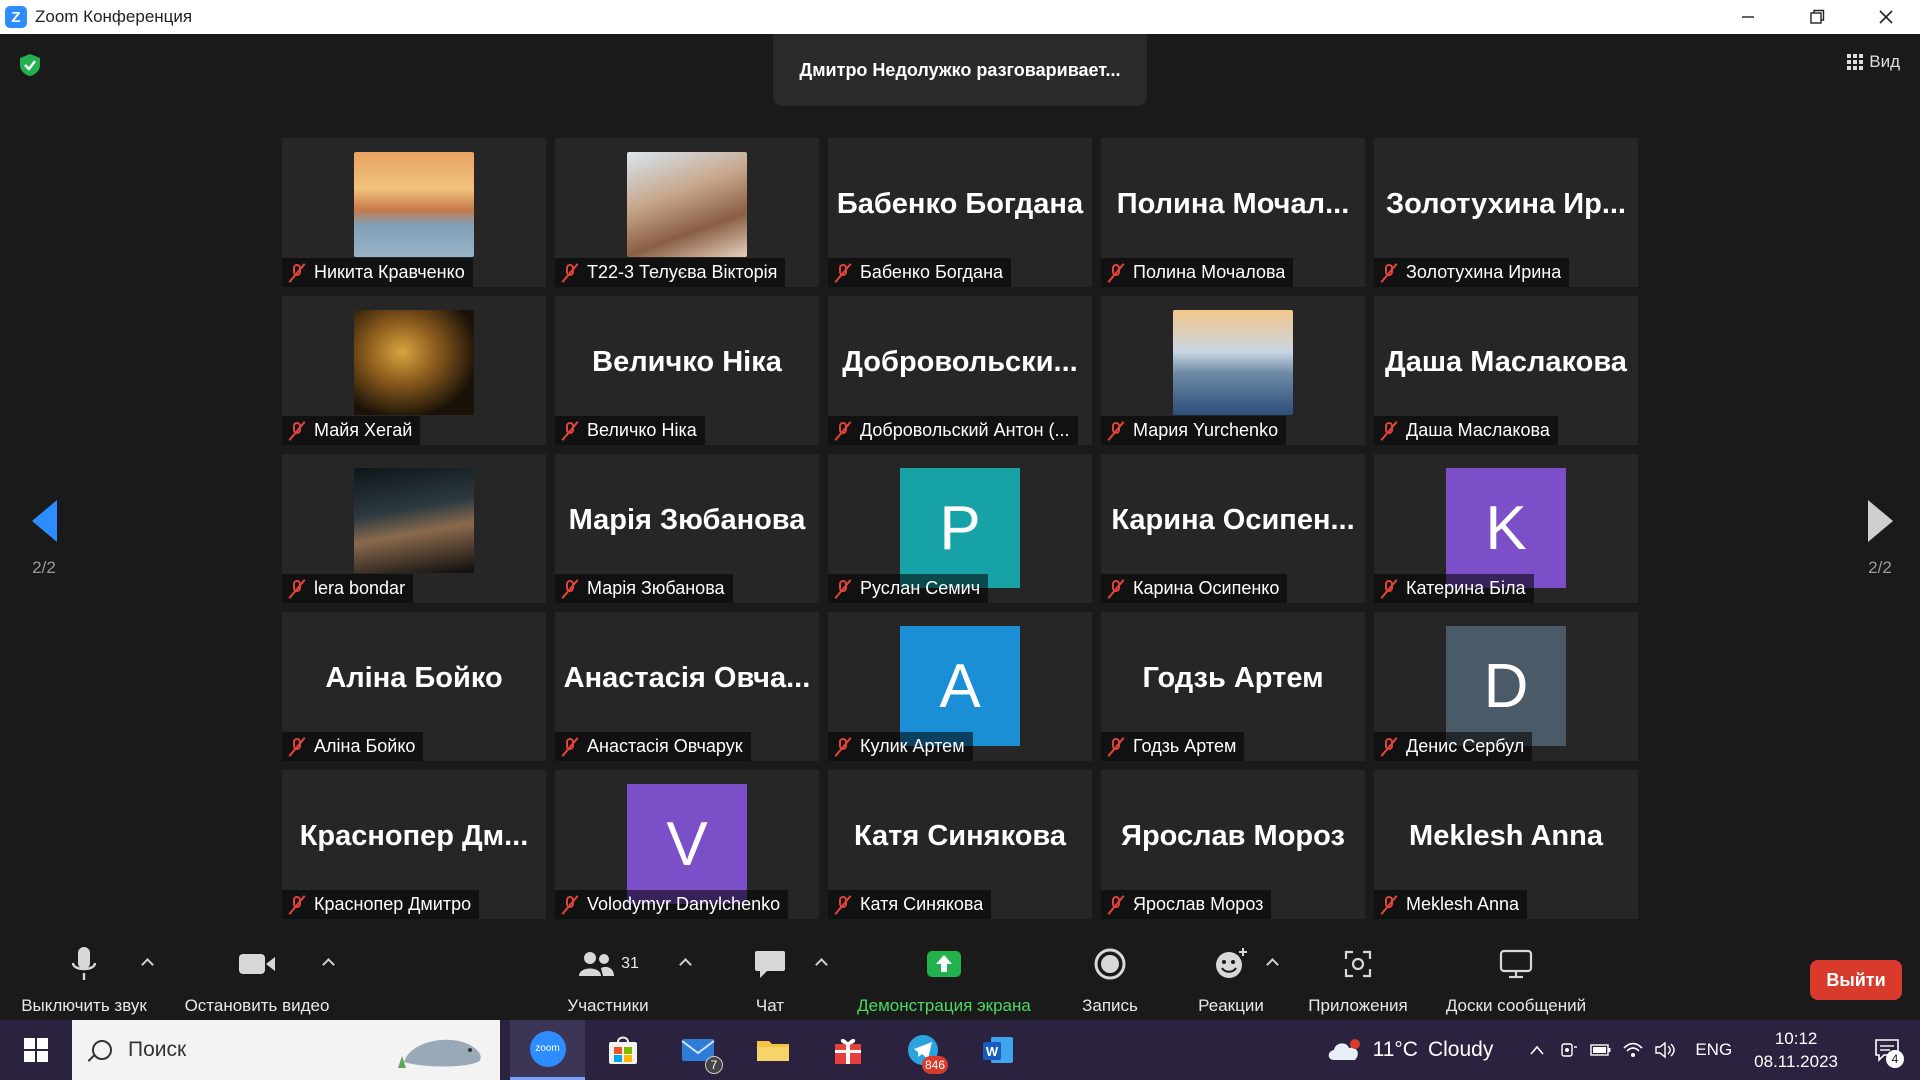  I want to click on taskbar-explorer-app, so click(772, 1050).